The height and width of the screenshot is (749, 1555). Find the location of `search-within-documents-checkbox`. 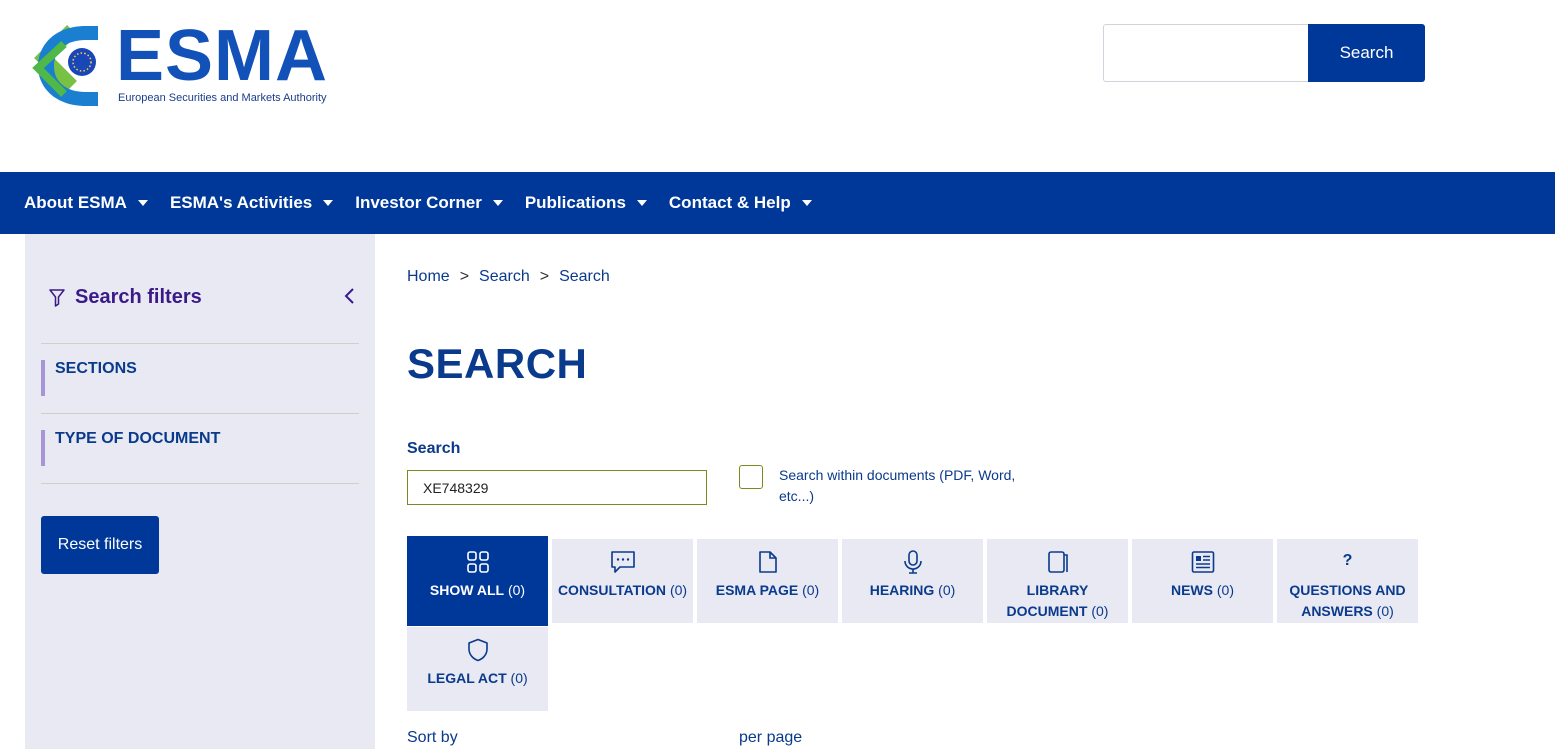

search-within-documents-checkbox is located at coordinates (751, 477).